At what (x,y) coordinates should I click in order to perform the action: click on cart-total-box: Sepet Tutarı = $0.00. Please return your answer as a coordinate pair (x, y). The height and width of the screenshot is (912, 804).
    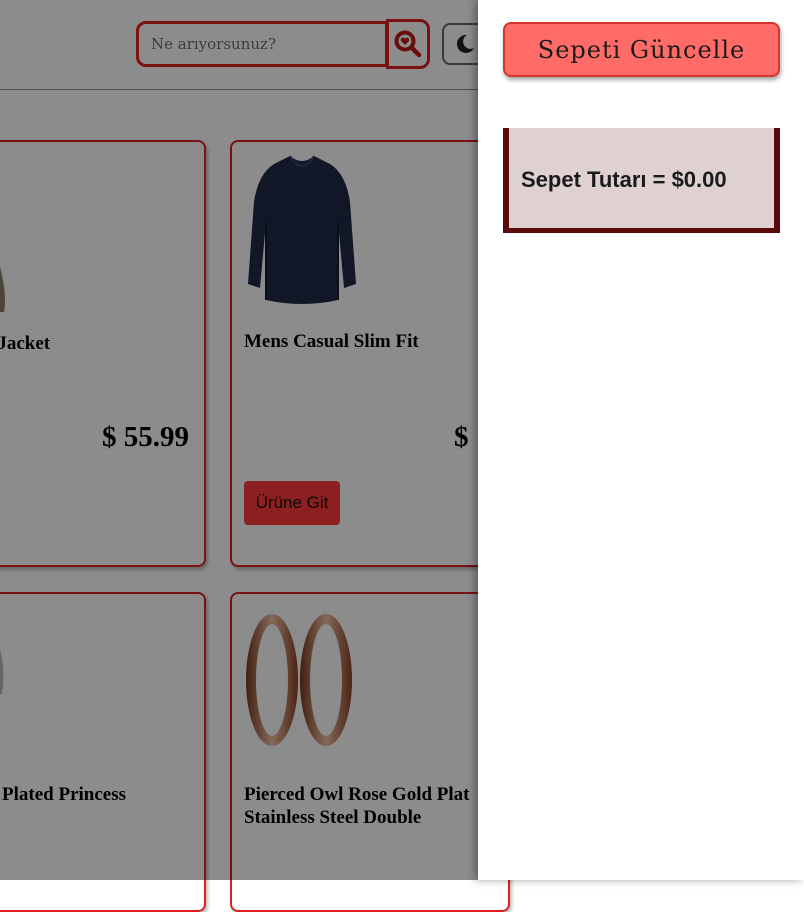
    Looking at the image, I should click on (641, 180).